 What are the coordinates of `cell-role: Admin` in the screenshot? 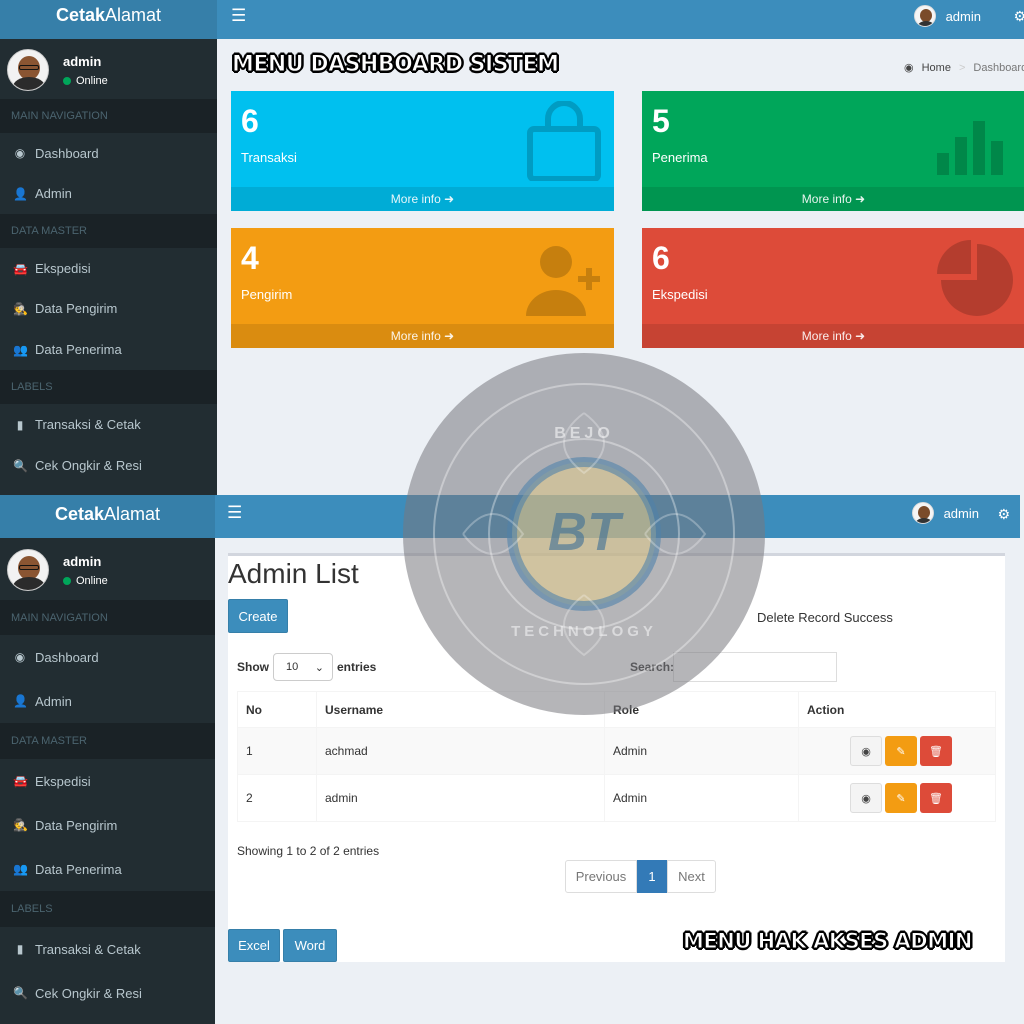 It's located at (701, 751).